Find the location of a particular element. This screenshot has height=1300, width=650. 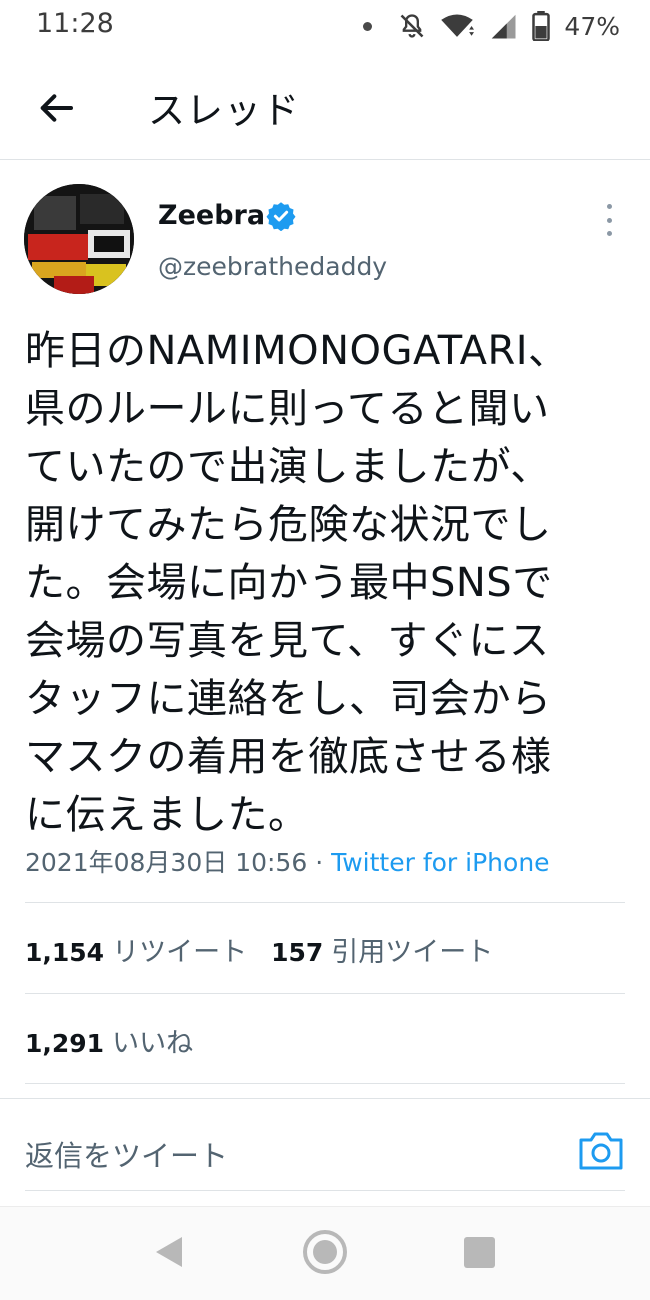

status-icons: 47% is located at coordinates (491, 26).